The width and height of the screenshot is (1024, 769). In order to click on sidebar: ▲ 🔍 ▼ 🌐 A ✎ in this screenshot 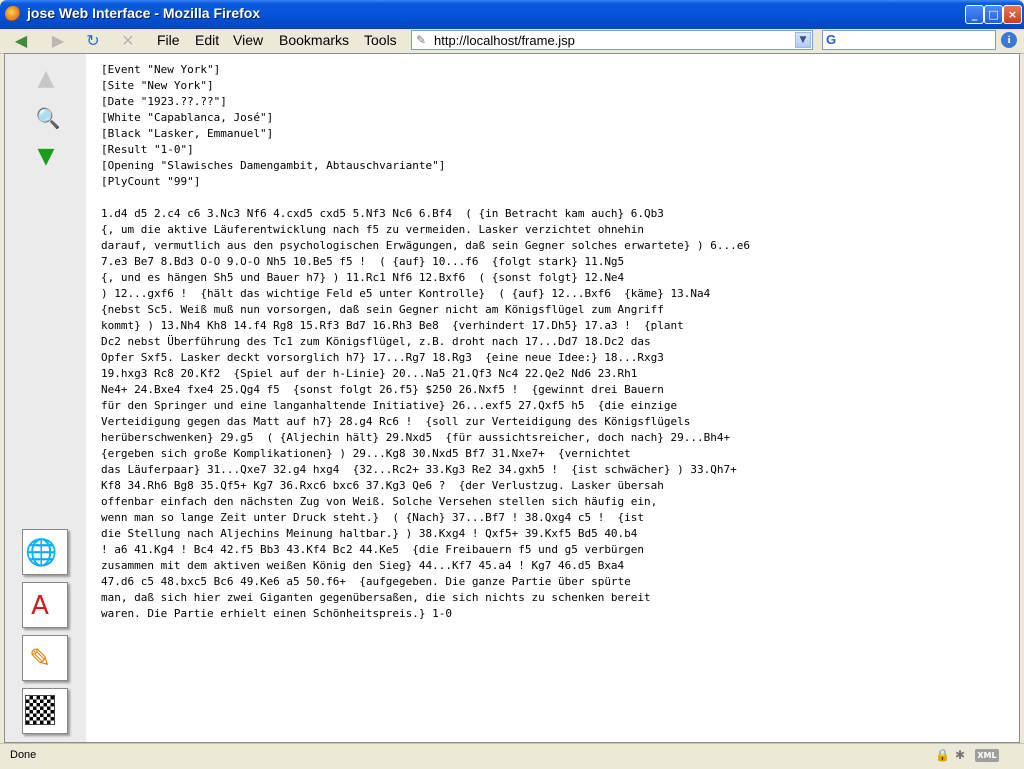, I will do `click(45, 398)`.